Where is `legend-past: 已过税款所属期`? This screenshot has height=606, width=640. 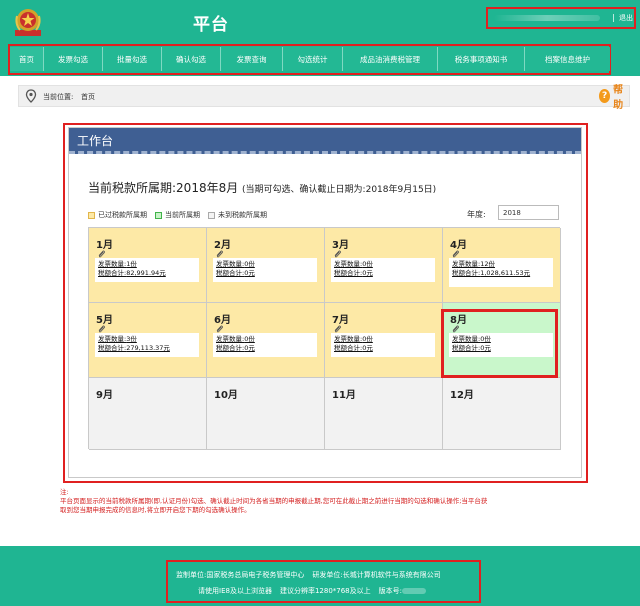
legend-past: 已过税款所属期 is located at coordinates (117, 215).